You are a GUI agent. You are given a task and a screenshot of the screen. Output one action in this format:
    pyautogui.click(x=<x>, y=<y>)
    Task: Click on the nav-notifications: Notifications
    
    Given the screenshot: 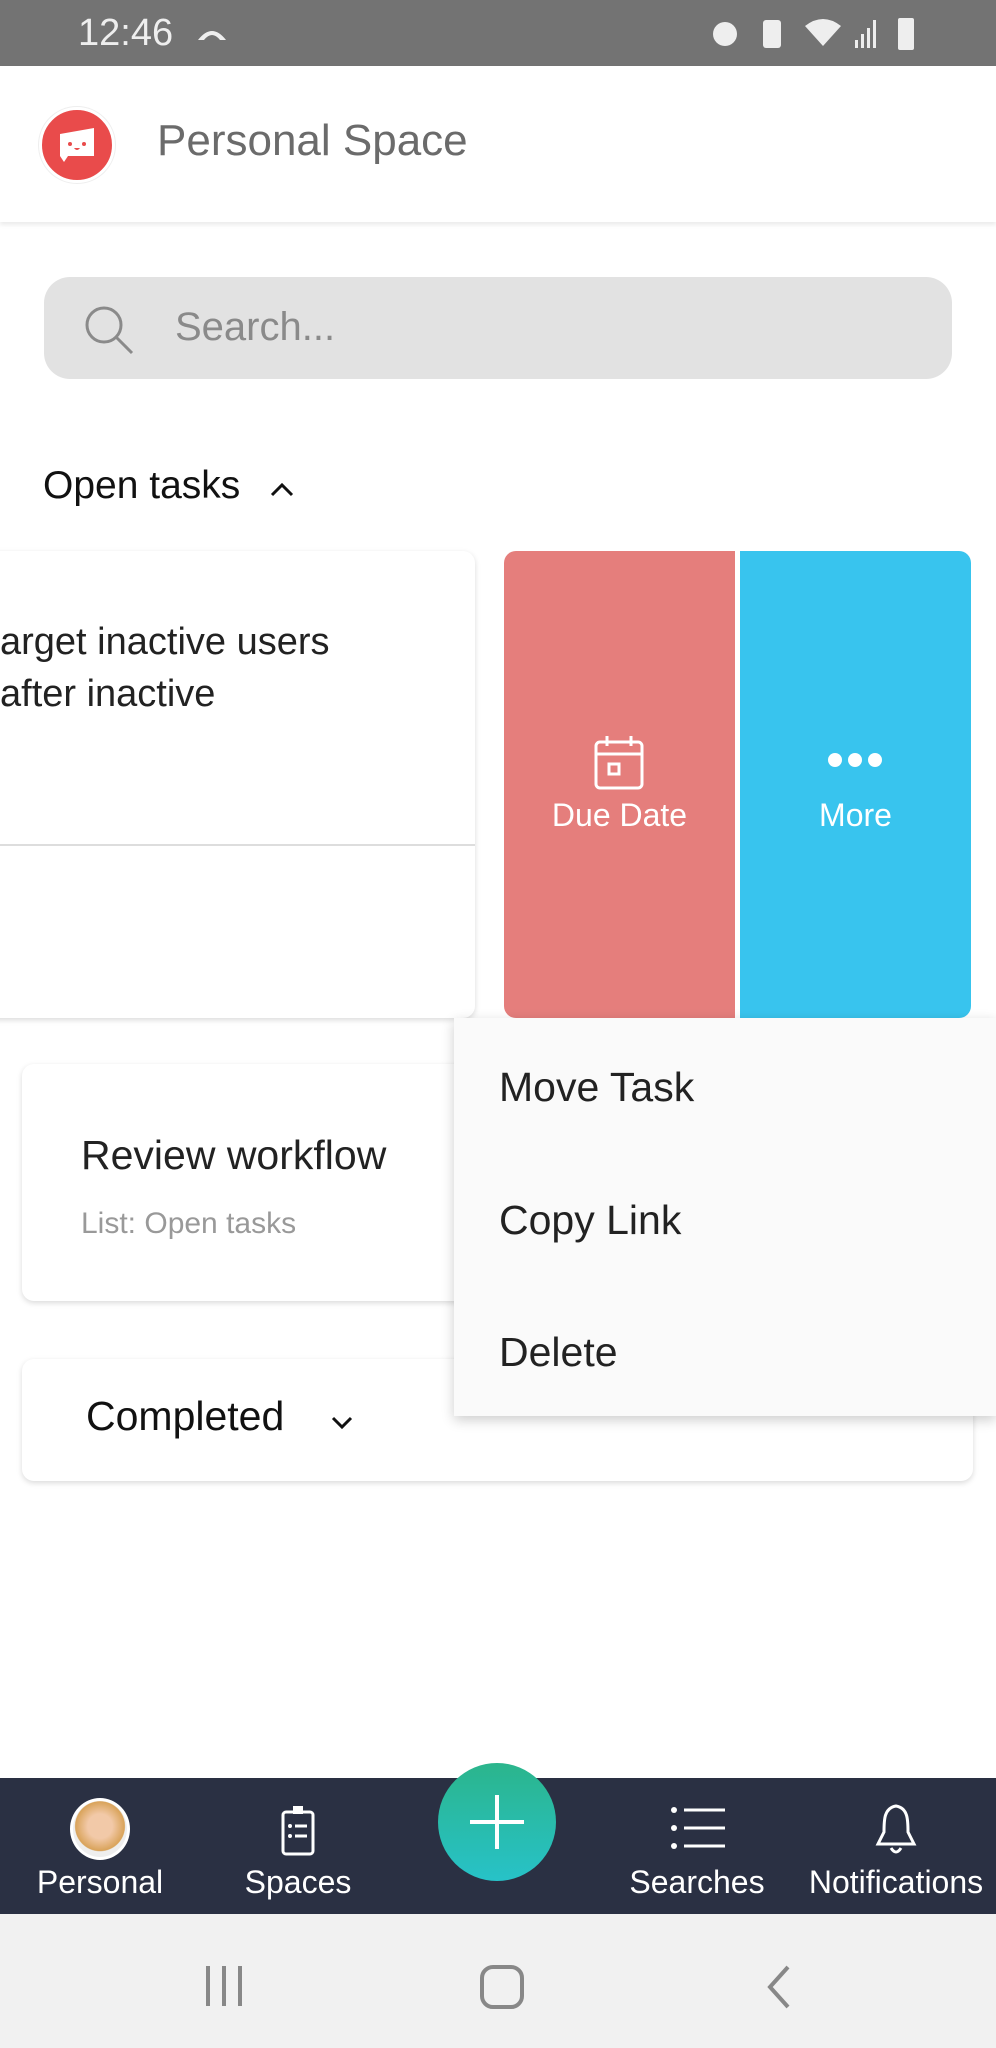 What is the action you would take?
    pyautogui.click(x=896, y=1846)
    